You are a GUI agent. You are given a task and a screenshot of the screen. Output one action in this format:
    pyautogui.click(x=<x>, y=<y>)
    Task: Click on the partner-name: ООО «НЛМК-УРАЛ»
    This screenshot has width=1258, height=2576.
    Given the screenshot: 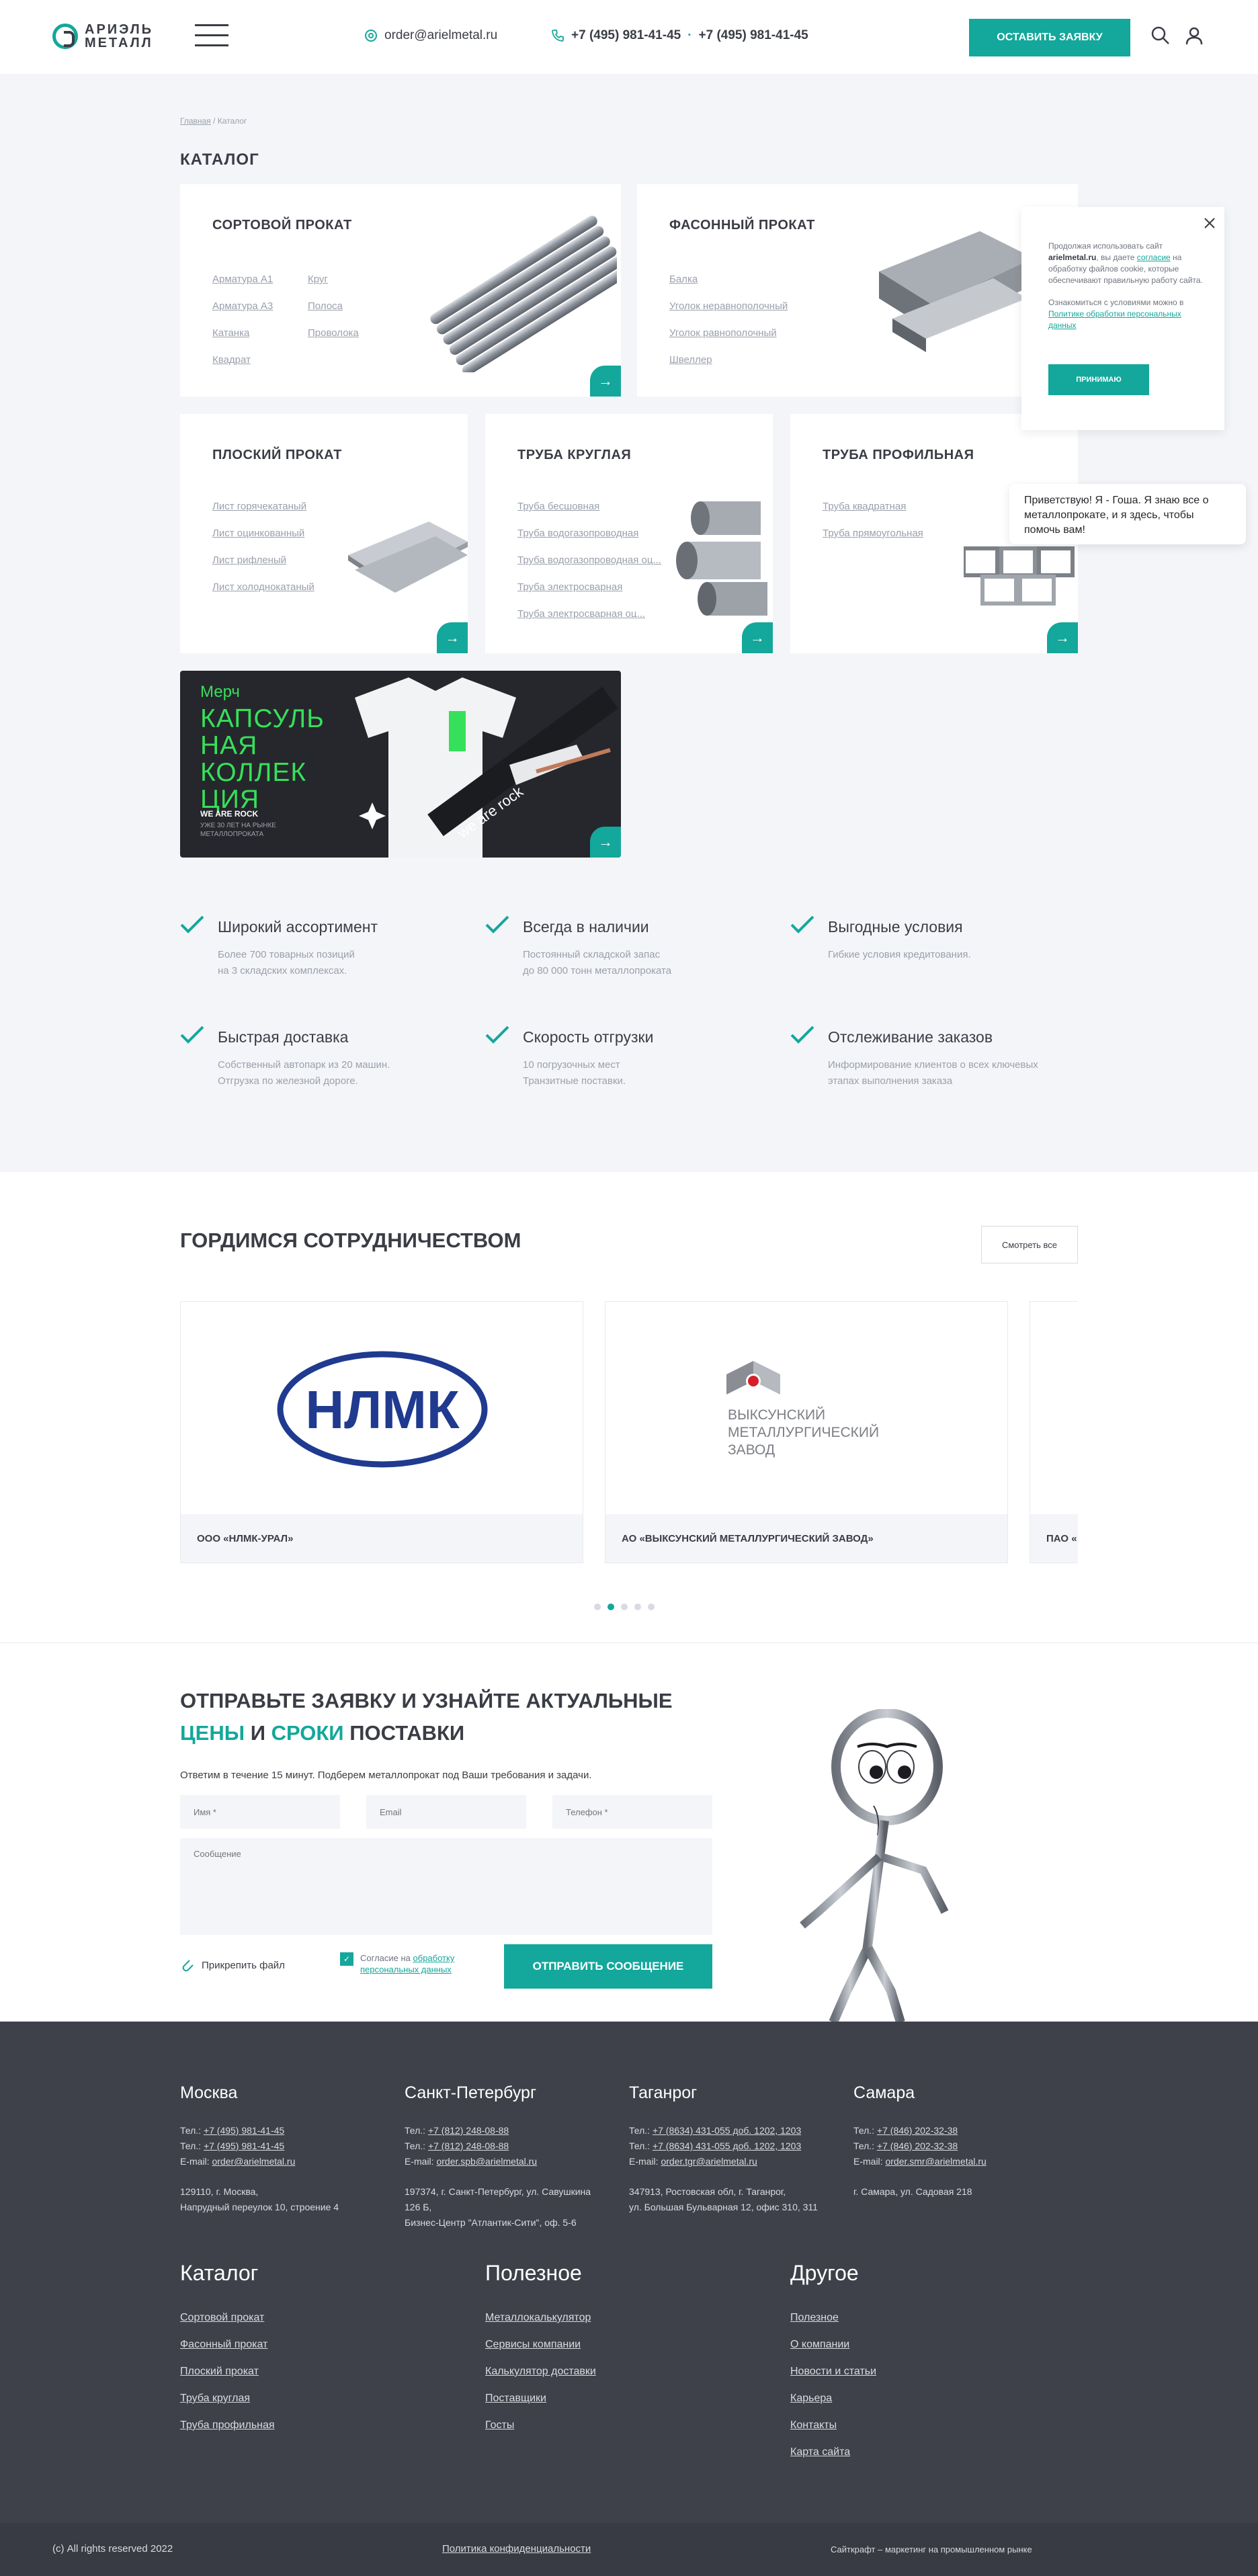 What is the action you would take?
    pyautogui.click(x=382, y=1539)
    